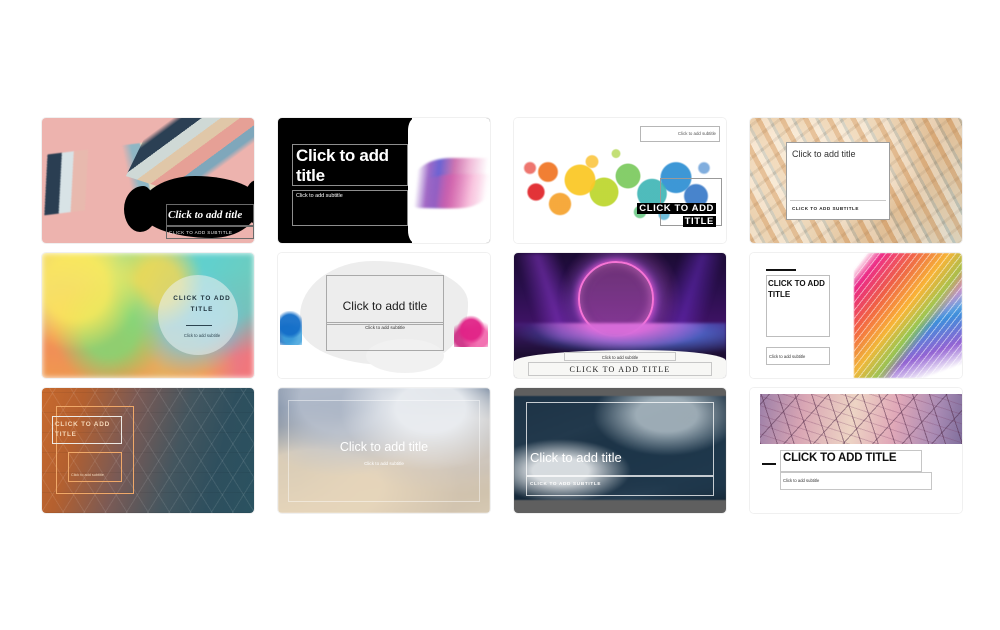 This screenshot has height=630, width=1000. Describe the element at coordinates (856, 180) in the screenshot. I see `template-thumbnail-marble: Click to add title CLICK TO ADD SUBTITLE` at that location.